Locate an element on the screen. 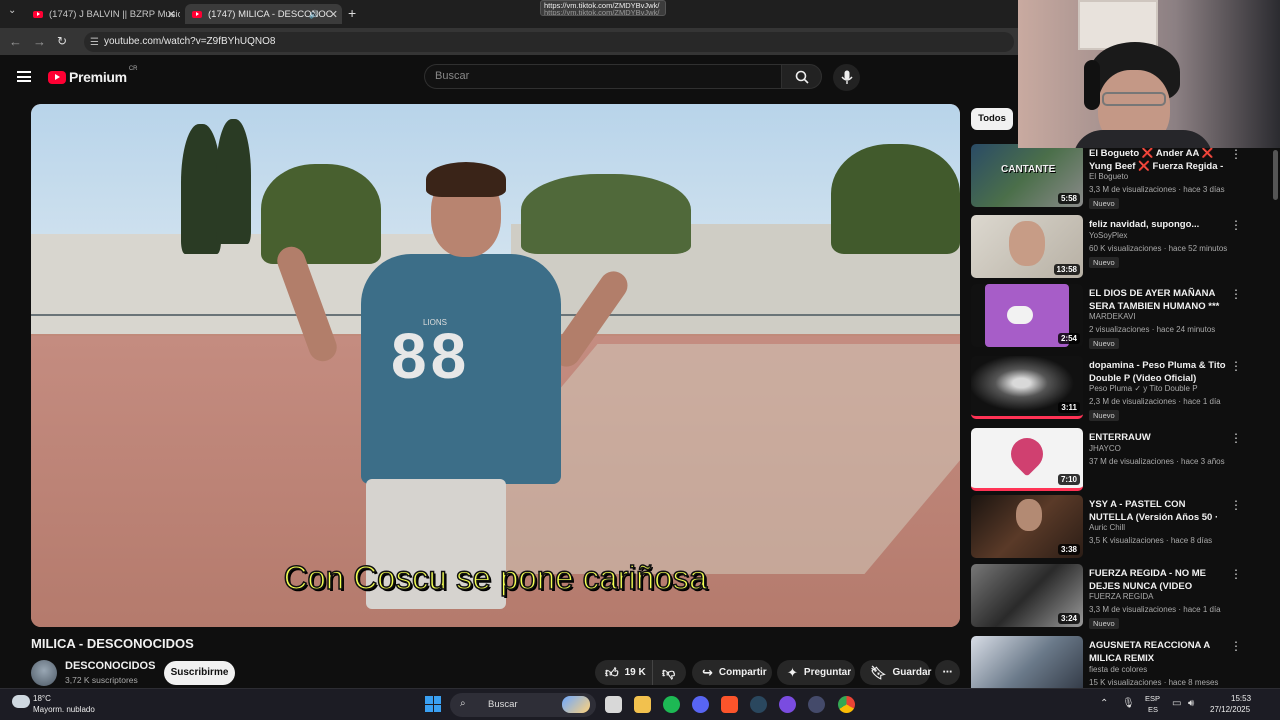 This screenshot has height=720, width=1280. discord-icon is located at coordinates (700, 704).